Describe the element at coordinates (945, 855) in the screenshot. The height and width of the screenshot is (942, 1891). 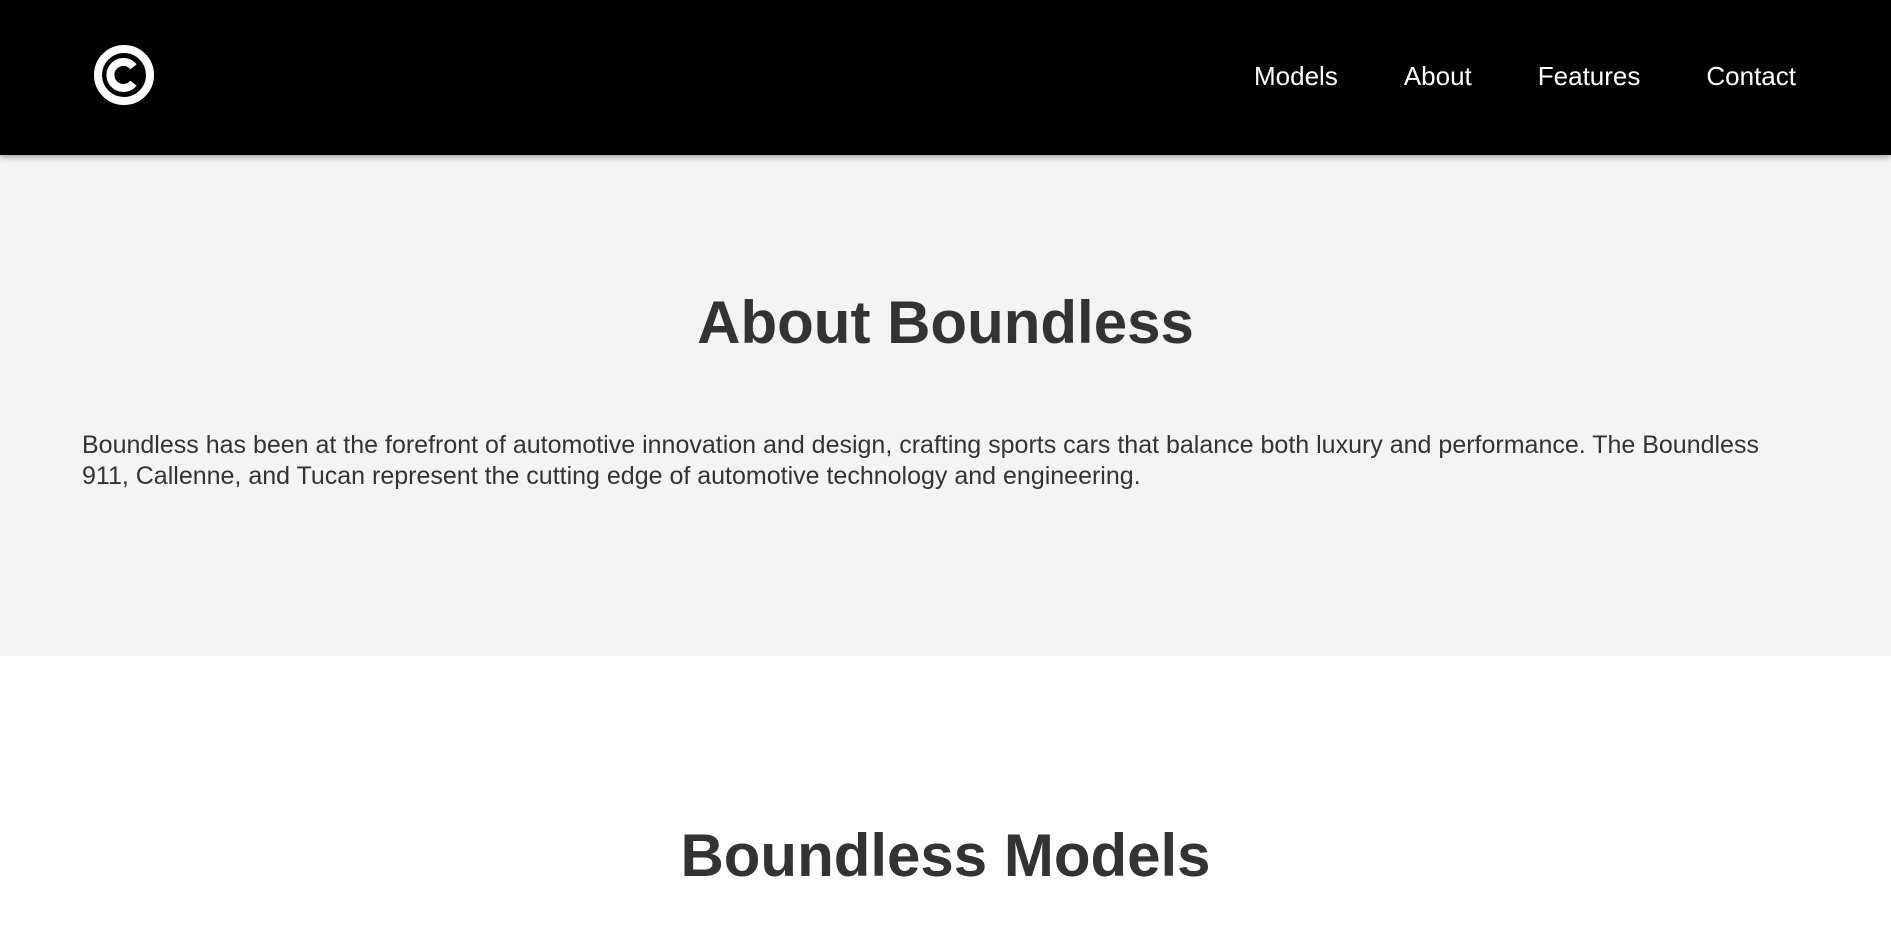
I see `models-title: Boundless Models` at that location.